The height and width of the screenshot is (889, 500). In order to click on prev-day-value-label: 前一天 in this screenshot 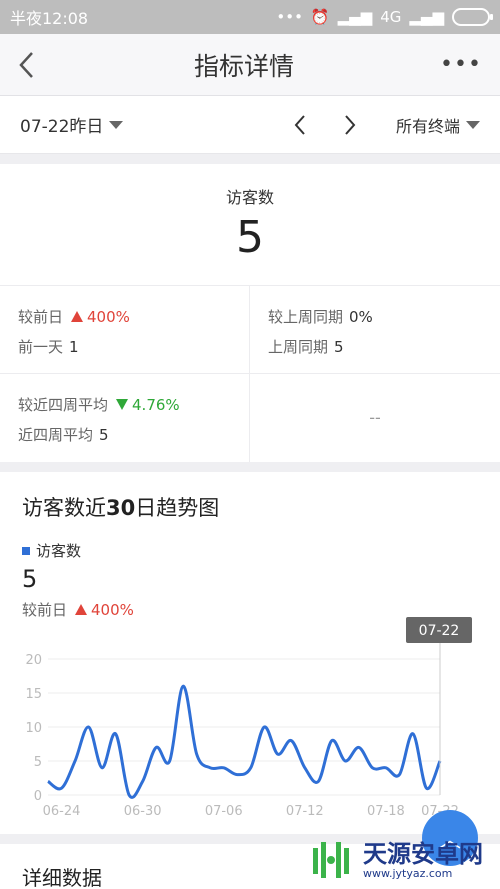, I will do `click(41, 347)`.